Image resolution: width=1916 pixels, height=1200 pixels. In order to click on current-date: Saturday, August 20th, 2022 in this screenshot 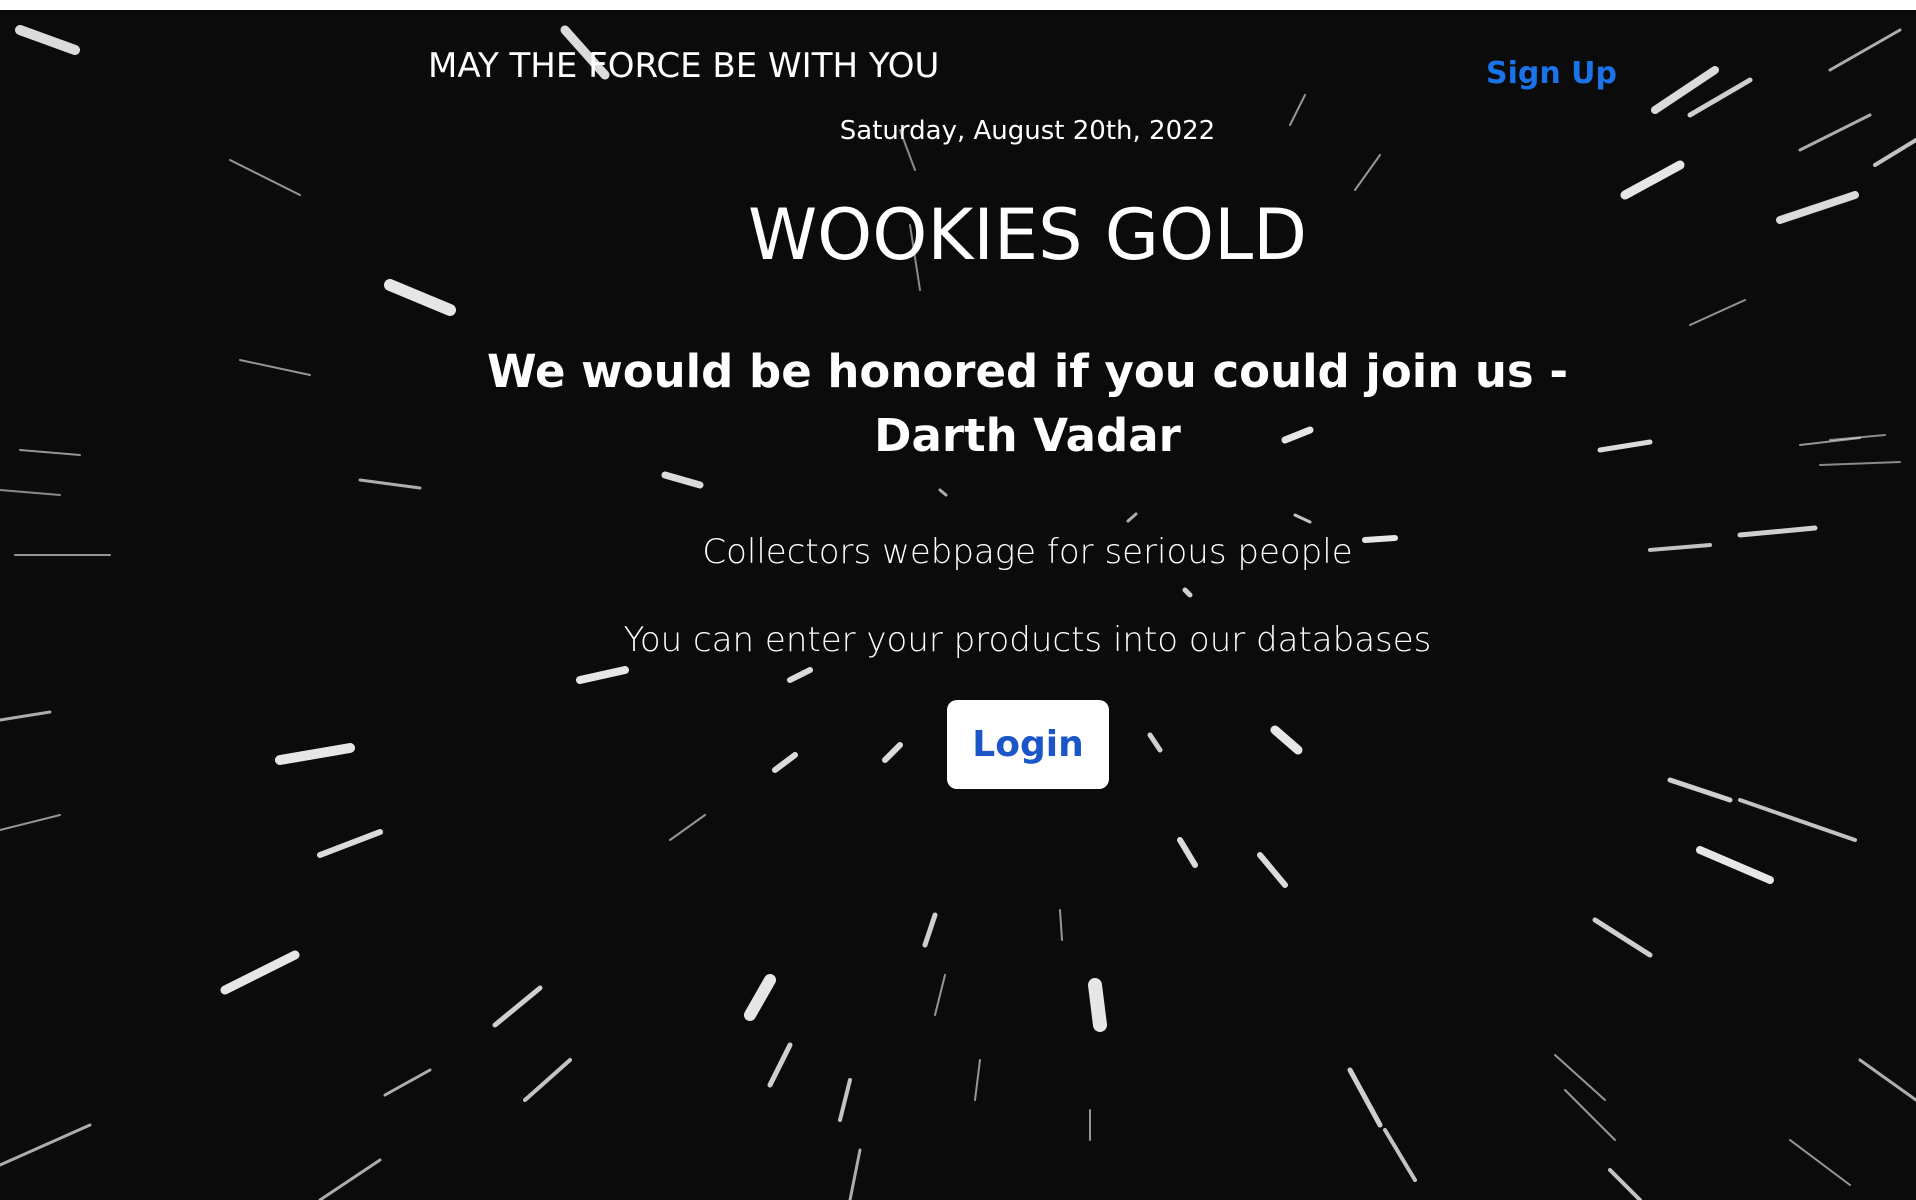, I will do `click(1027, 131)`.